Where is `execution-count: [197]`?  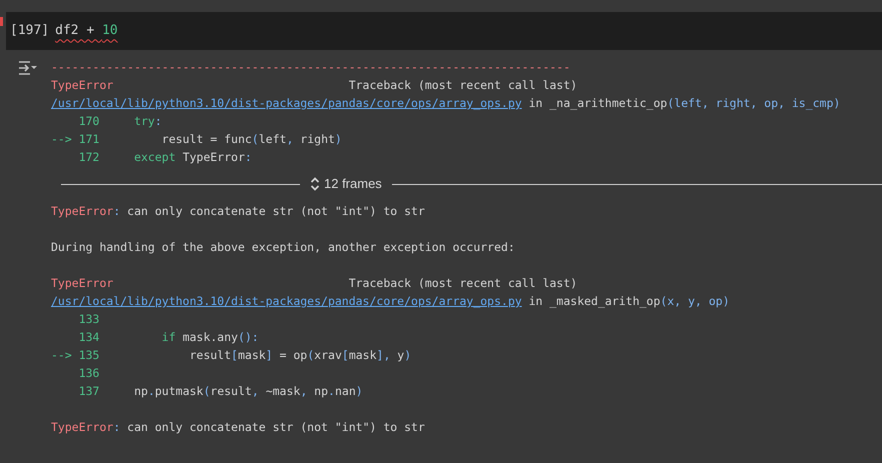 execution-count: [197] is located at coordinates (30, 31).